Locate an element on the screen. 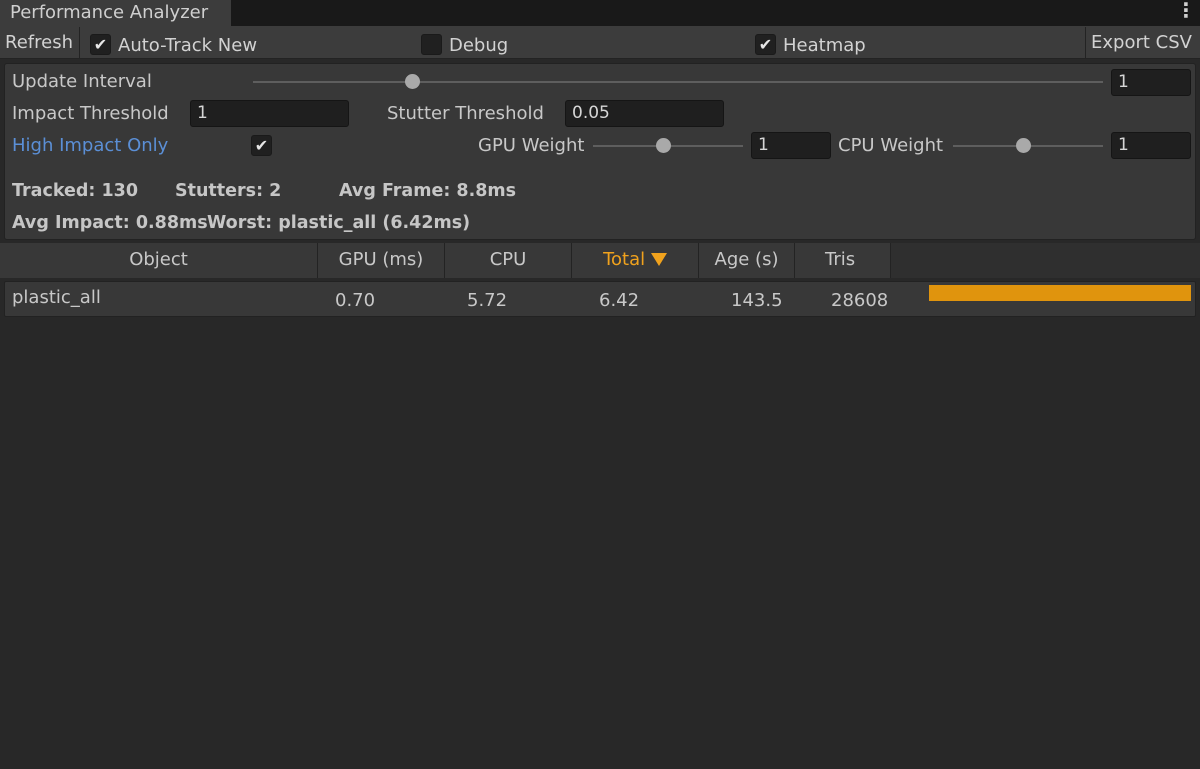 This screenshot has width=1200, height=769. sort-descending-icon is located at coordinates (658, 259).